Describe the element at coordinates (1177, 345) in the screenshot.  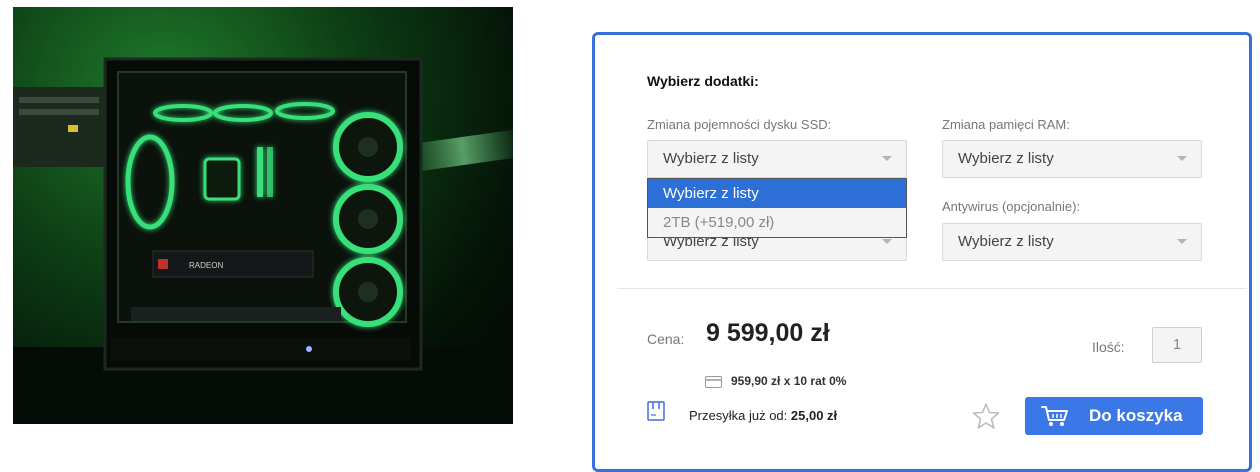
I see `quantity-input: 1` at that location.